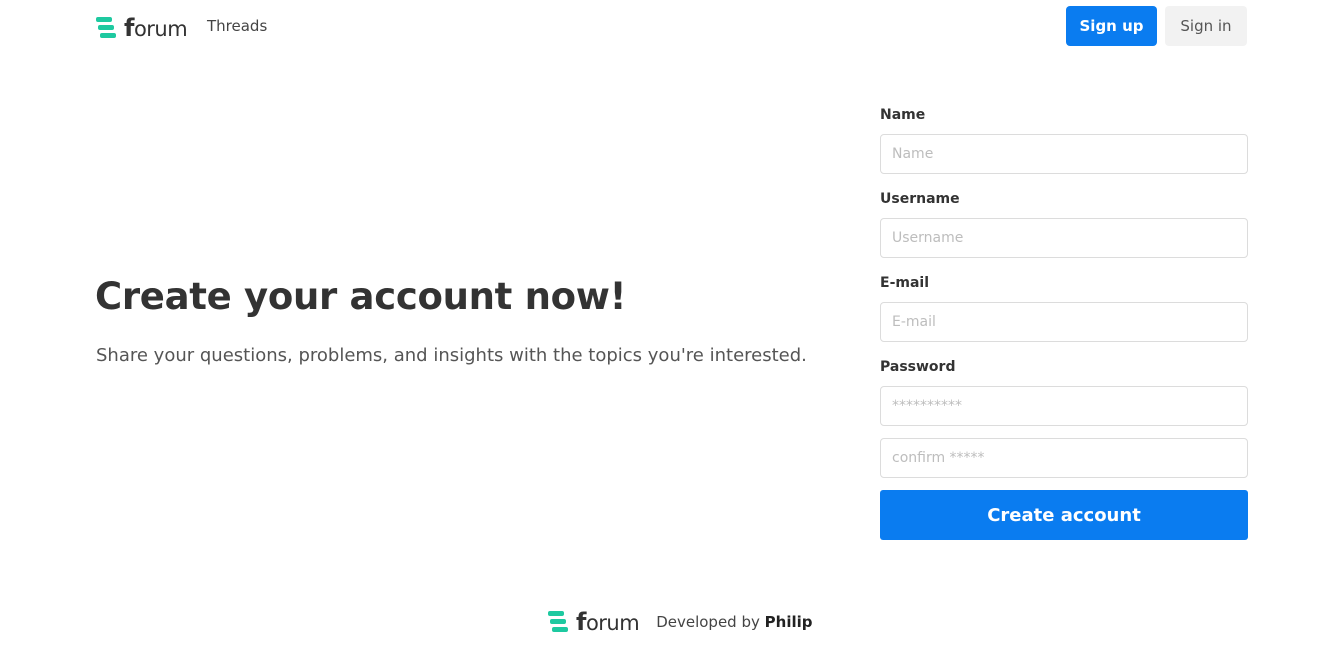 This screenshot has width=1343, height=662. Describe the element at coordinates (361, 296) in the screenshot. I see `page-title: Create your account now!` at that location.